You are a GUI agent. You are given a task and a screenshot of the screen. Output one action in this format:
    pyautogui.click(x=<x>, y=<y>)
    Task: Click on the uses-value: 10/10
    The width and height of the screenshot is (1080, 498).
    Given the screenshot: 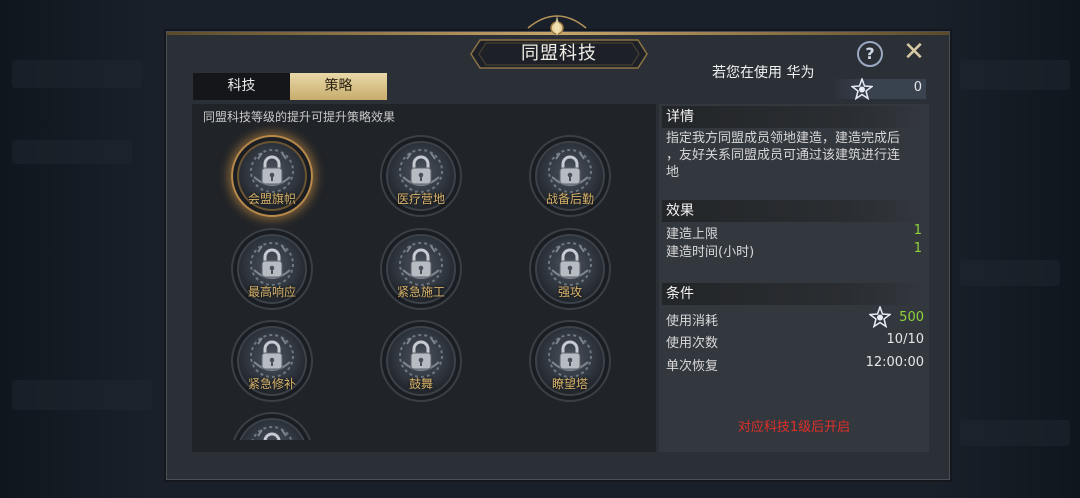 What is the action you would take?
    pyautogui.click(x=905, y=339)
    